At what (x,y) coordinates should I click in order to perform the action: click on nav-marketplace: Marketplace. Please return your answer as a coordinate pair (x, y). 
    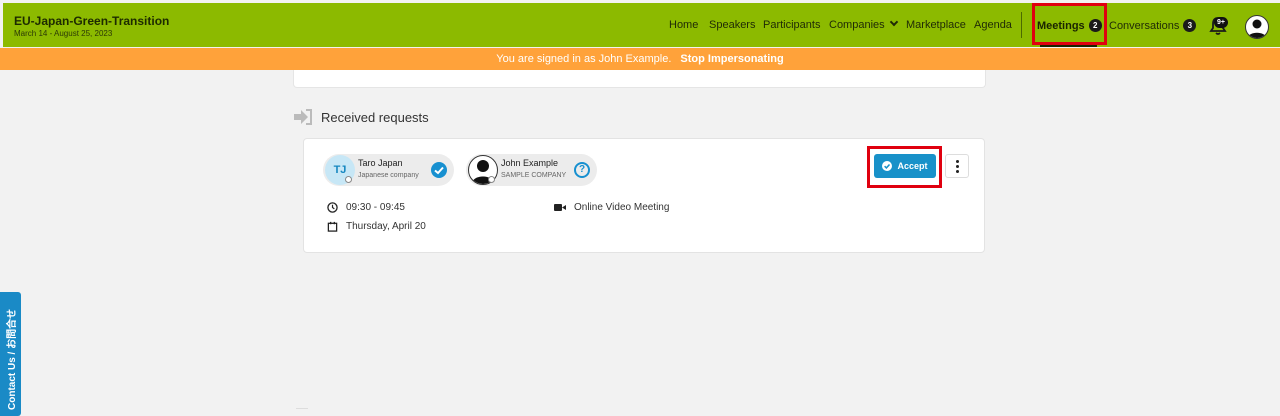
    Looking at the image, I should click on (936, 25).